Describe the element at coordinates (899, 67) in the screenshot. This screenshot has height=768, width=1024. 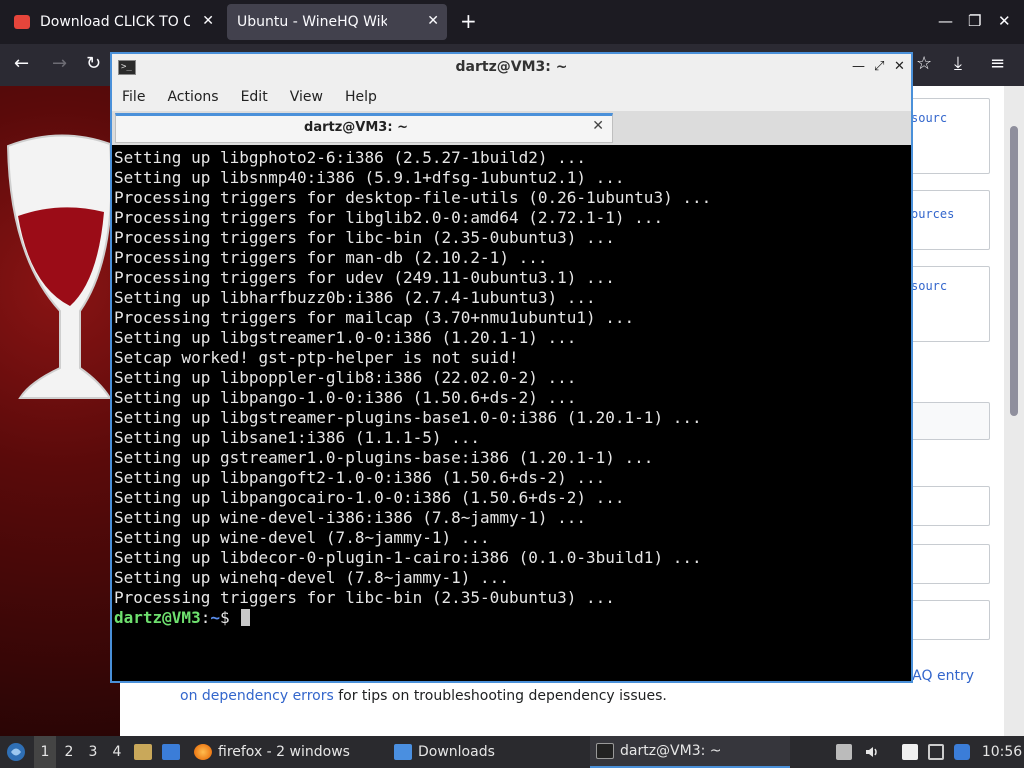
I see `terminal-close-button: ✕` at that location.